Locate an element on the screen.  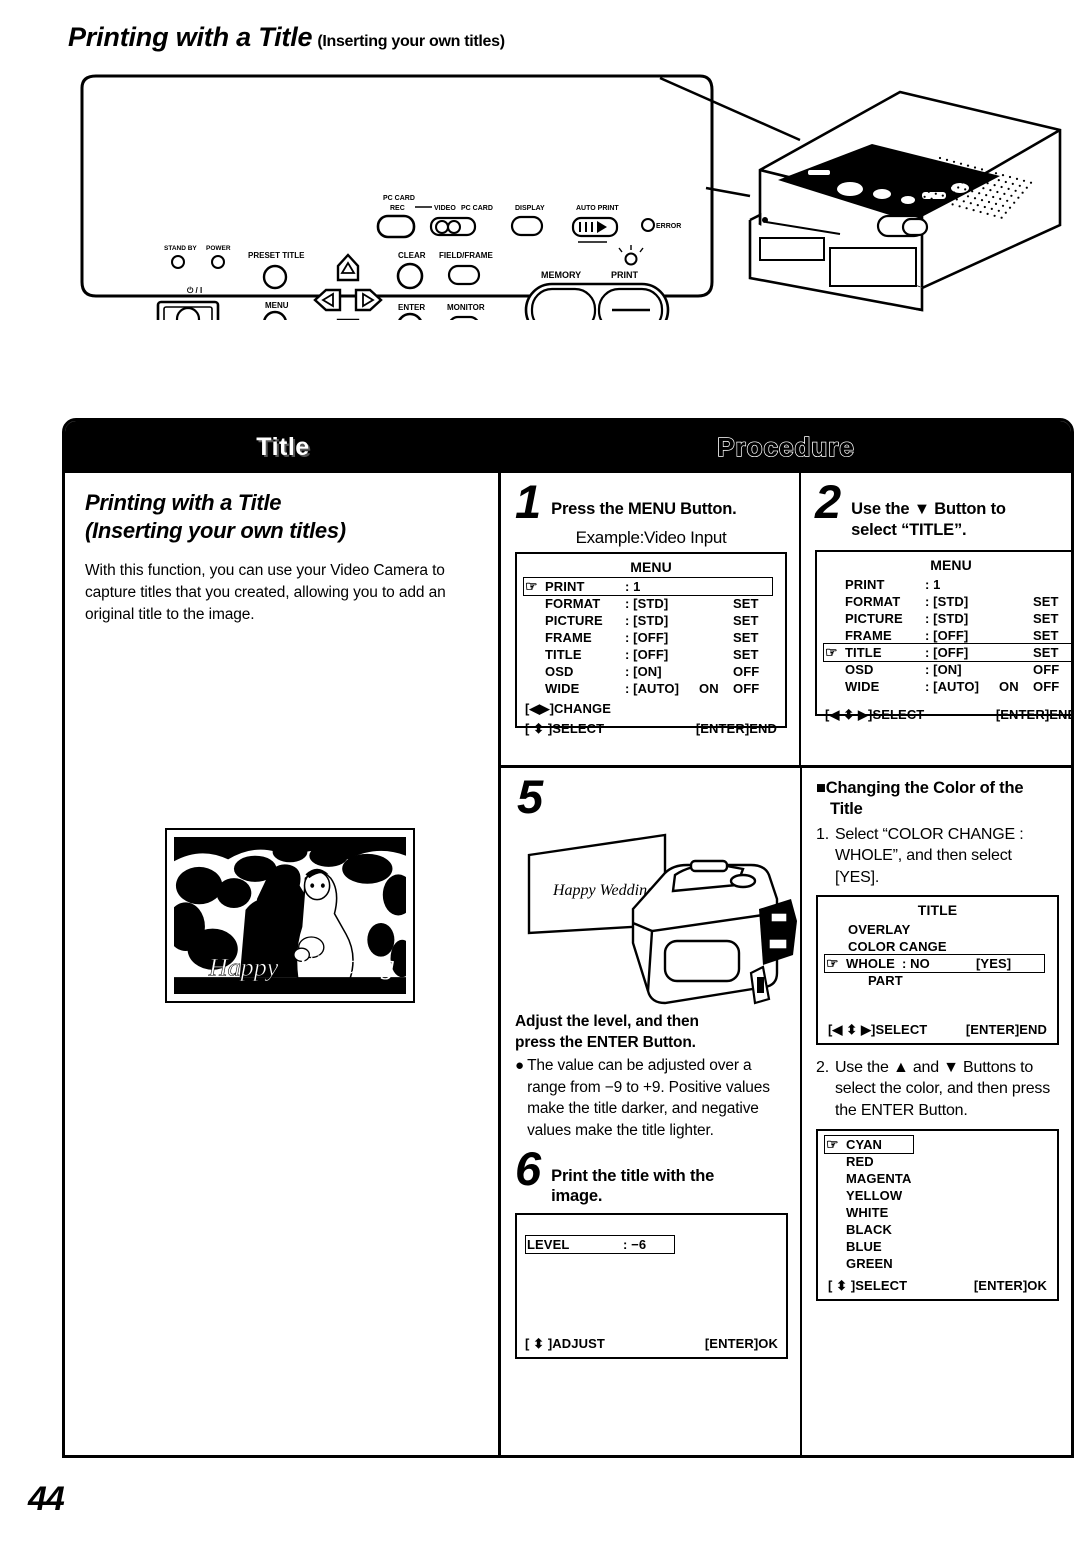
osd-color-row: BLUE is located at coordinates (937, 1246).